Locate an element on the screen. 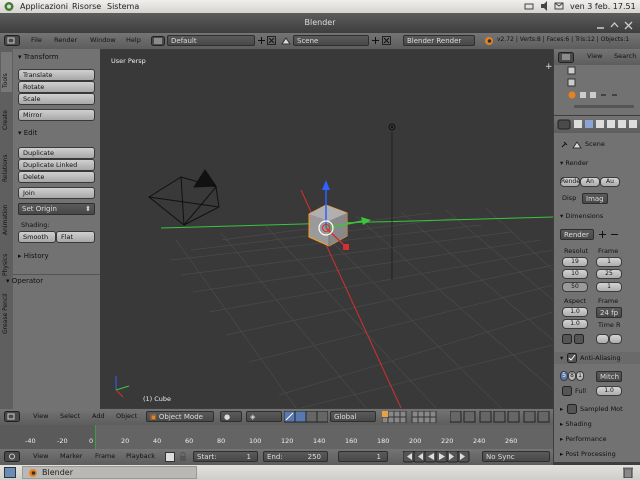  performance-panel-header: ▸ Performance is located at coordinates (583, 439).